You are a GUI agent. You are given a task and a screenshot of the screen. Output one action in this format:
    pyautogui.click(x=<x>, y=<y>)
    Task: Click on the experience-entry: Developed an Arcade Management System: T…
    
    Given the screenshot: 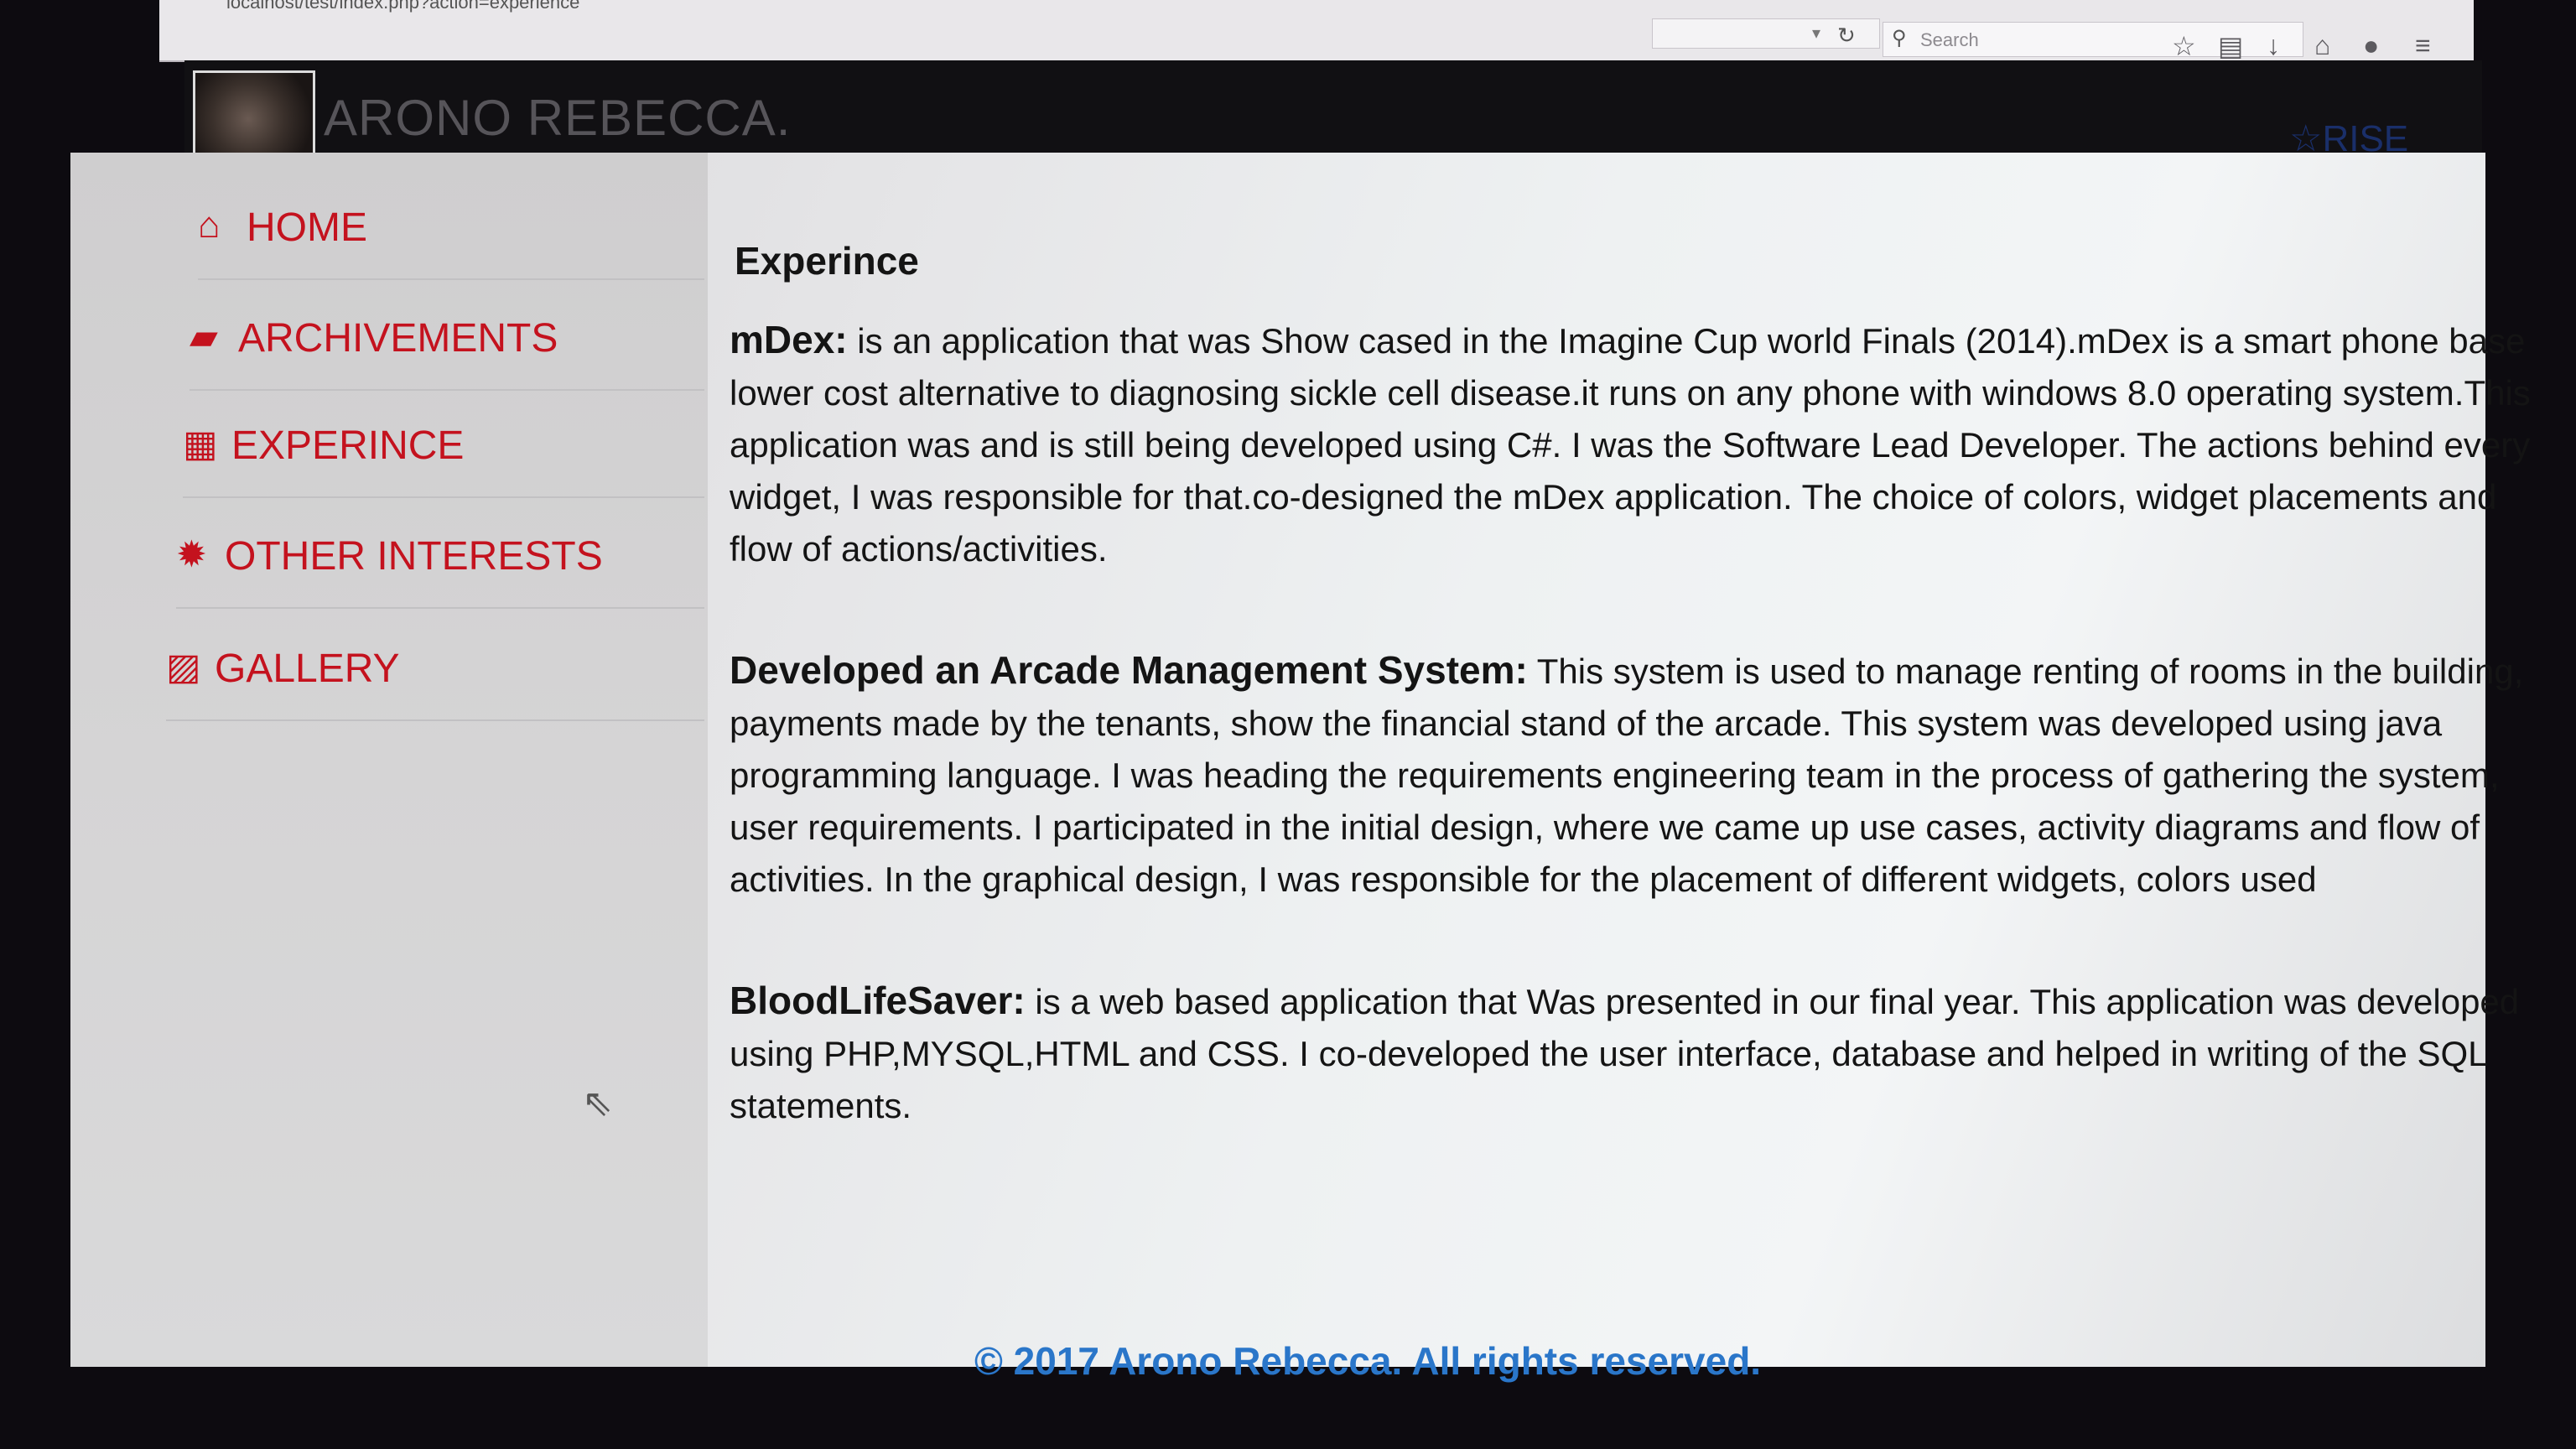 What is the action you would take?
    pyautogui.click(x=1631, y=775)
    